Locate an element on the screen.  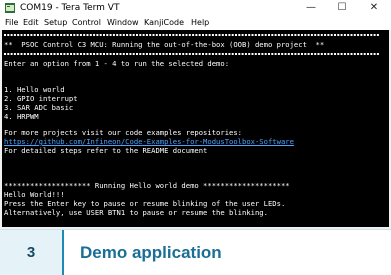
option-gpio-interrupt: 2. GPIO interrupt is located at coordinates (41, 98).